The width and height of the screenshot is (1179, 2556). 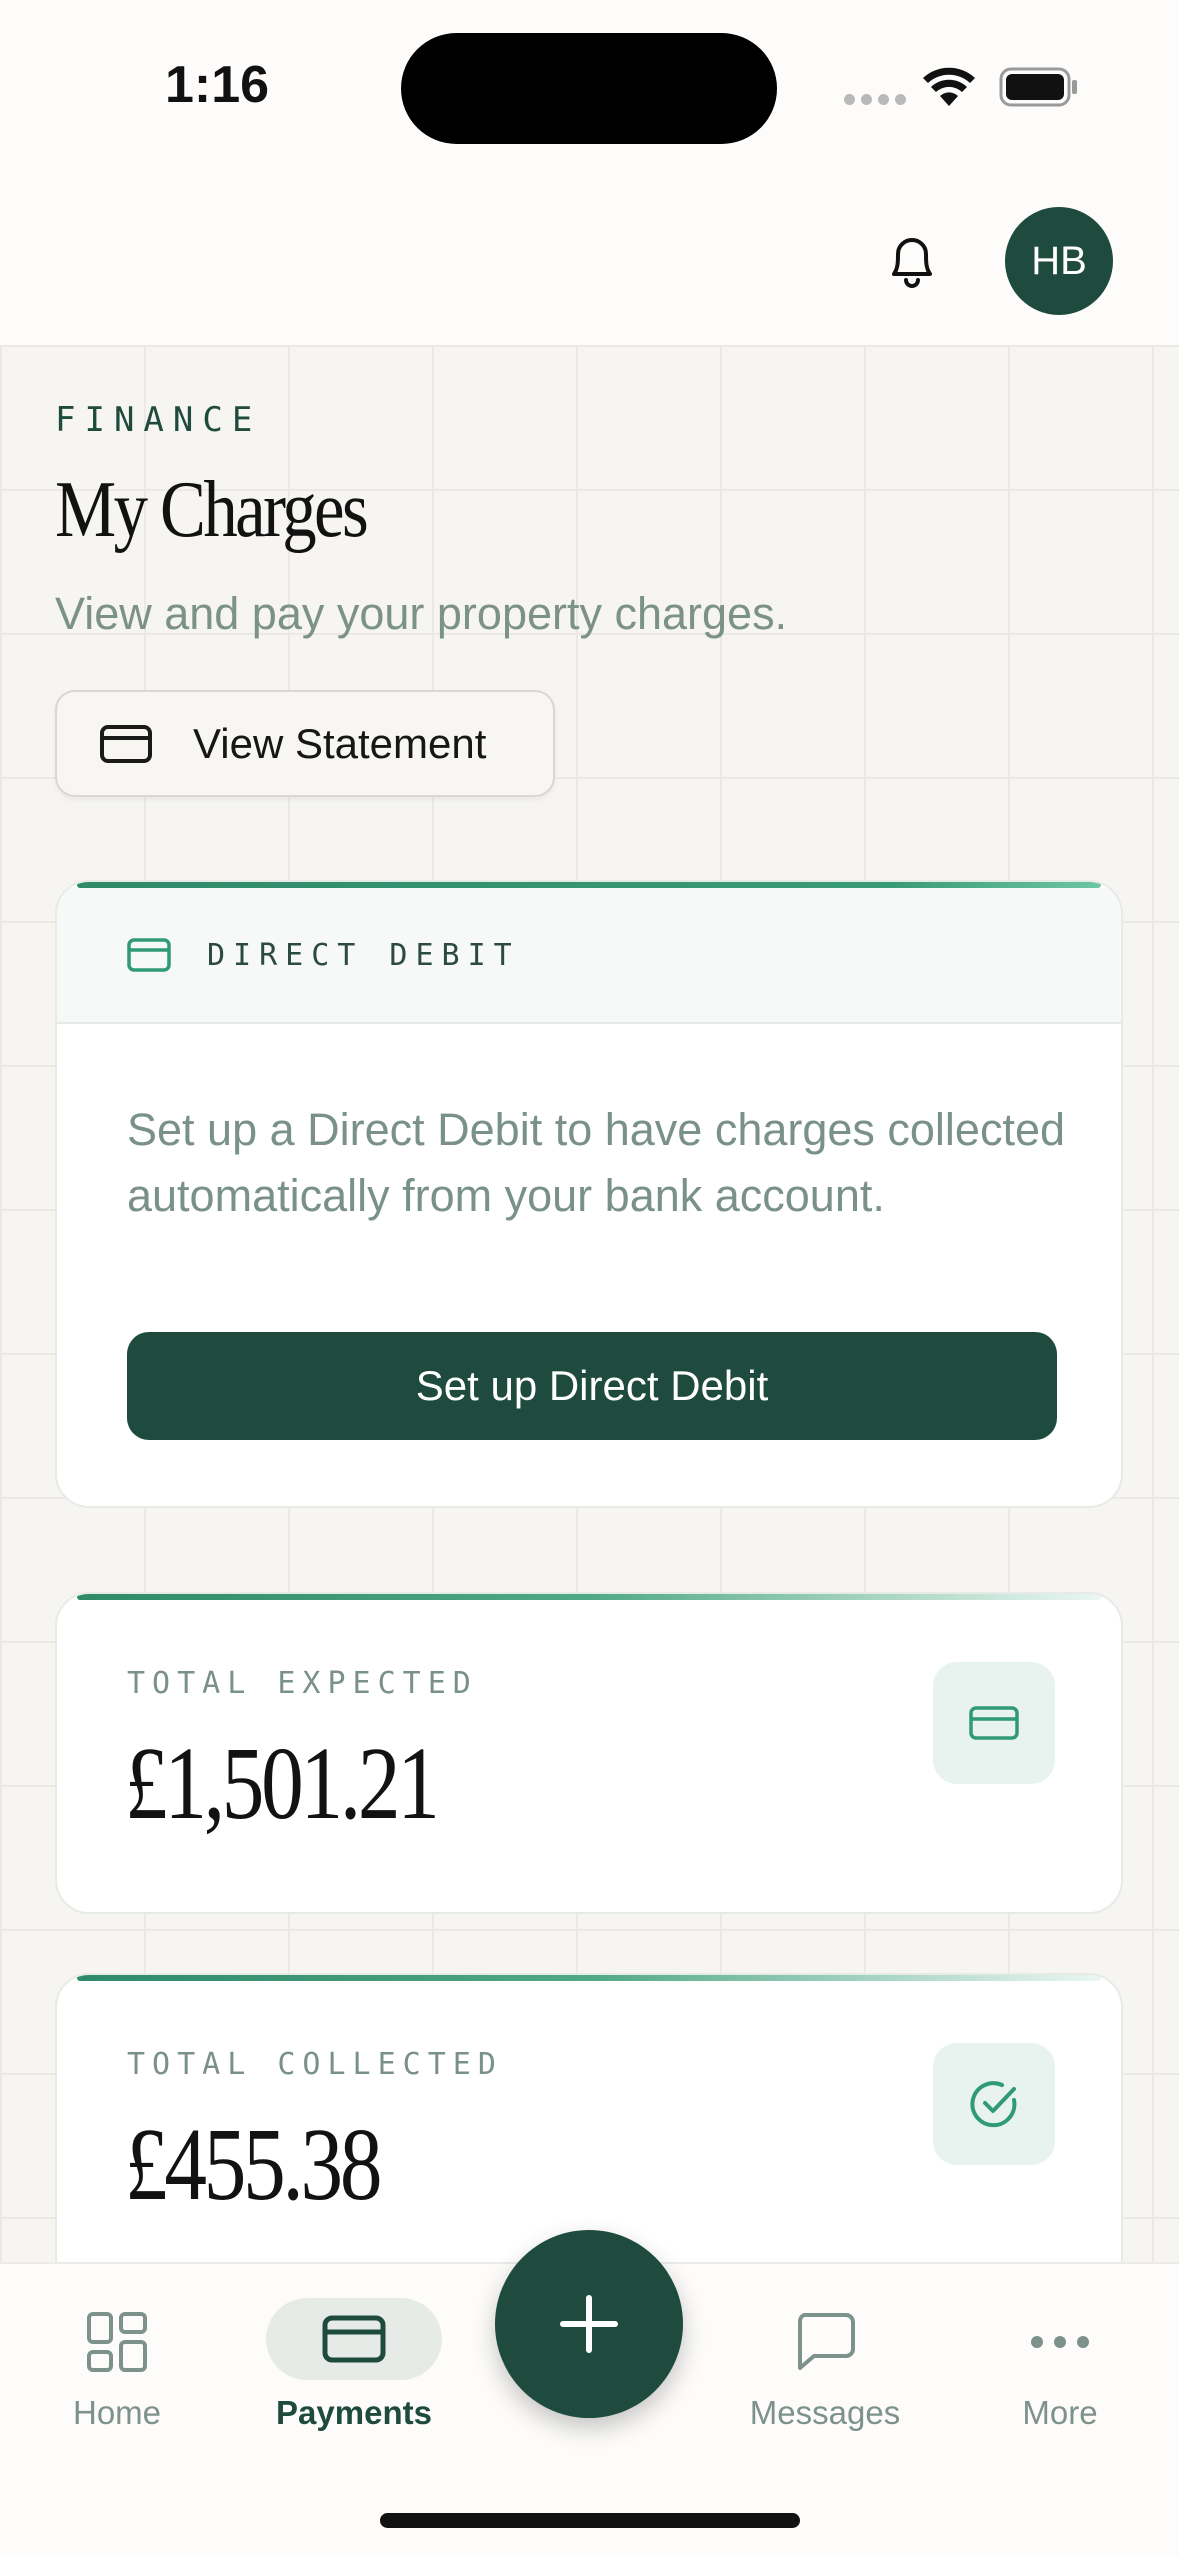 I want to click on tab-payments: Payments, so click(x=354, y=2348).